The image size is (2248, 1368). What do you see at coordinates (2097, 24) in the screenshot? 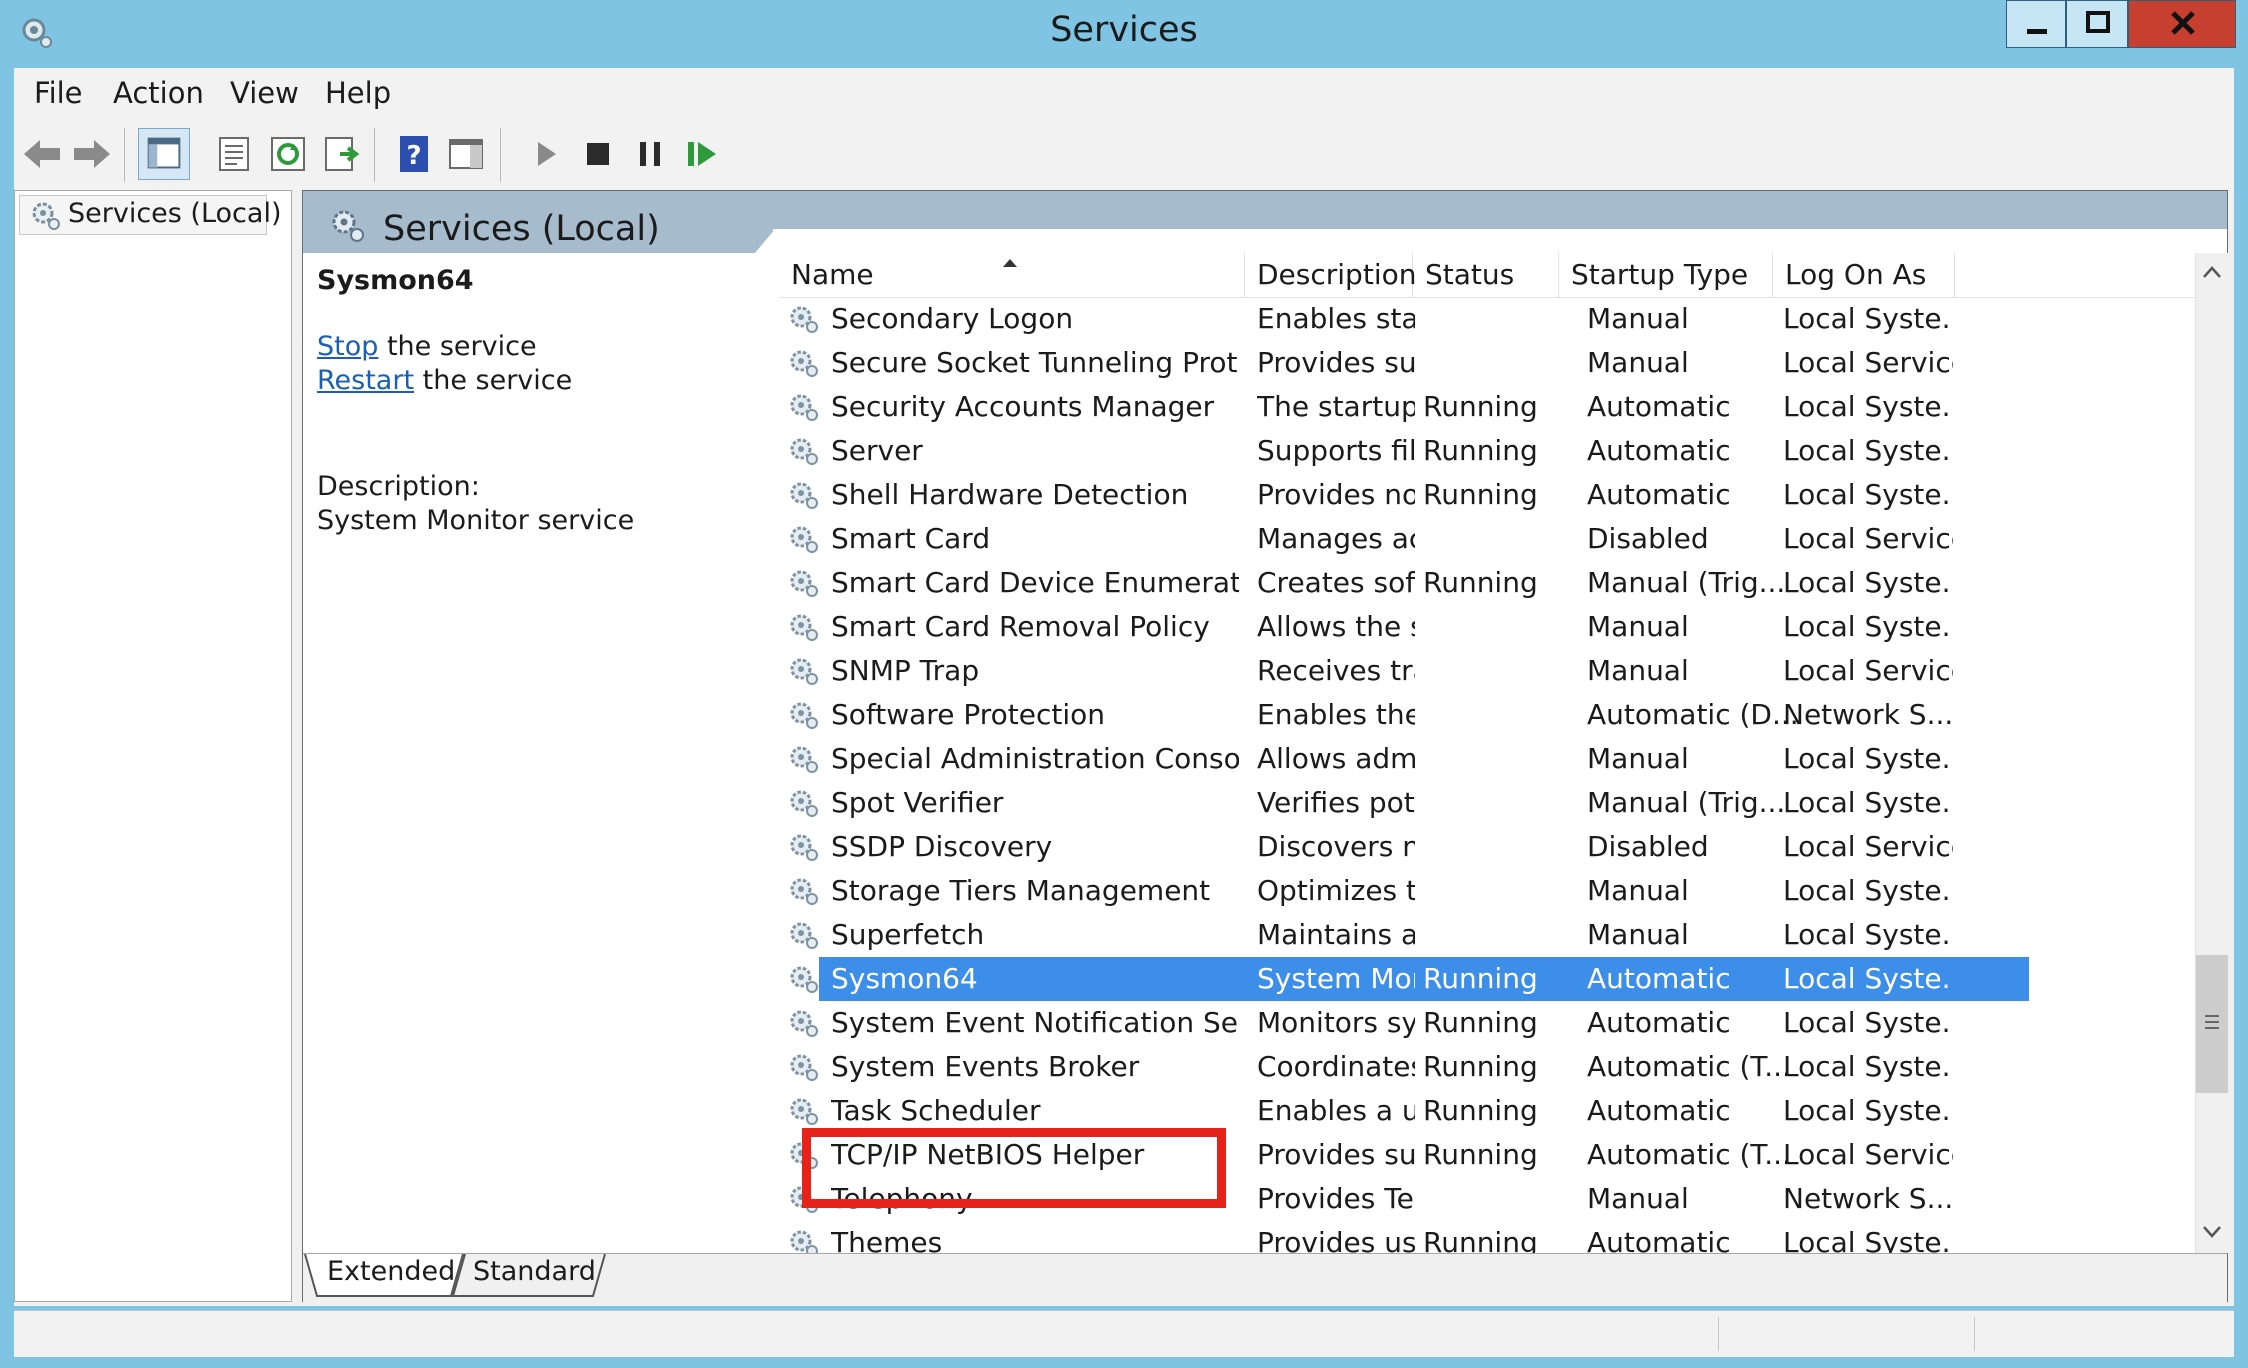
I see `maximize-button` at bounding box center [2097, 24].